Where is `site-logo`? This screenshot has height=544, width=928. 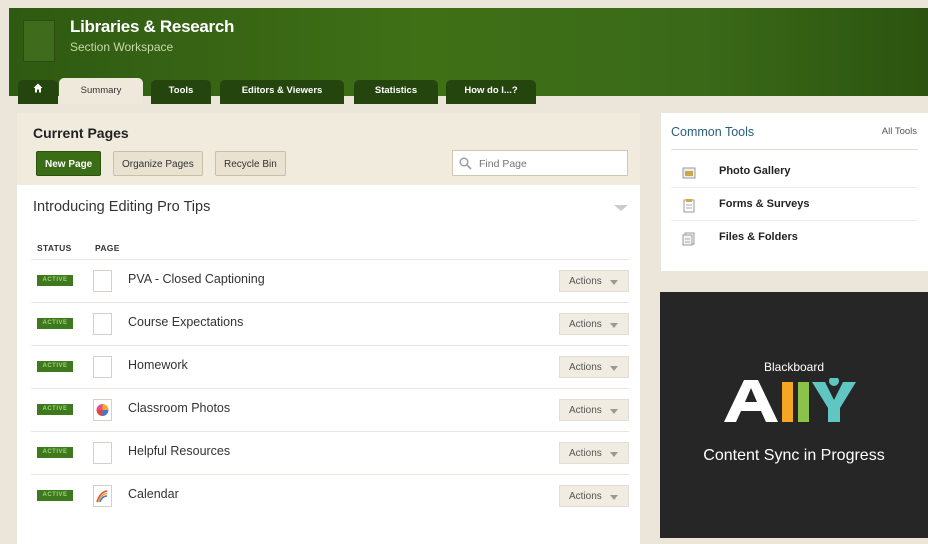 site-logo is located at coordinates (39, 41).